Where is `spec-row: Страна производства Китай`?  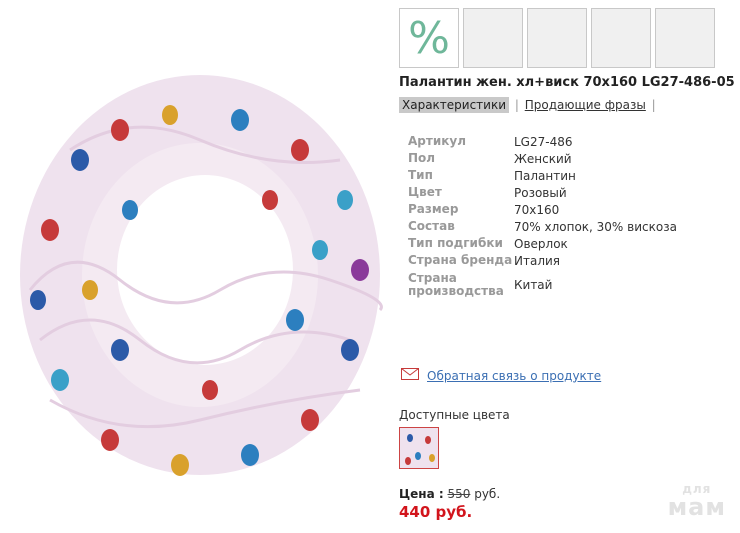 spec-row: Страна производства Китай is located at coordinates (542, 285).